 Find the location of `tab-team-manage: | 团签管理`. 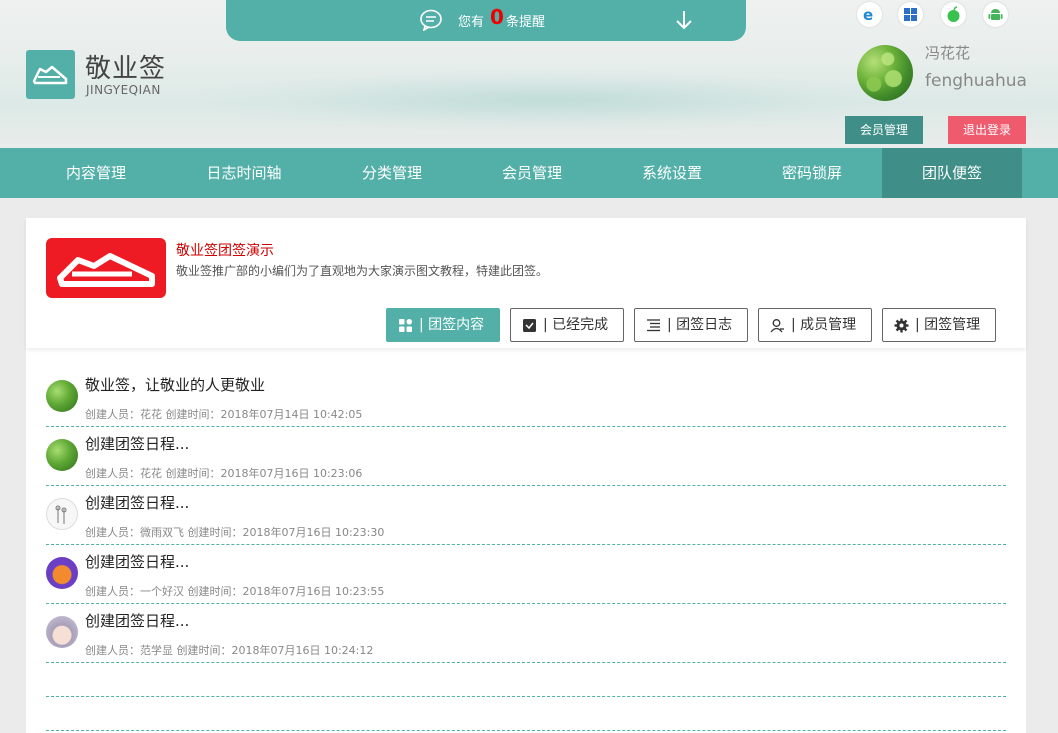

tab-team-manage: | 团签管理 is located at coordinates (939, 325).